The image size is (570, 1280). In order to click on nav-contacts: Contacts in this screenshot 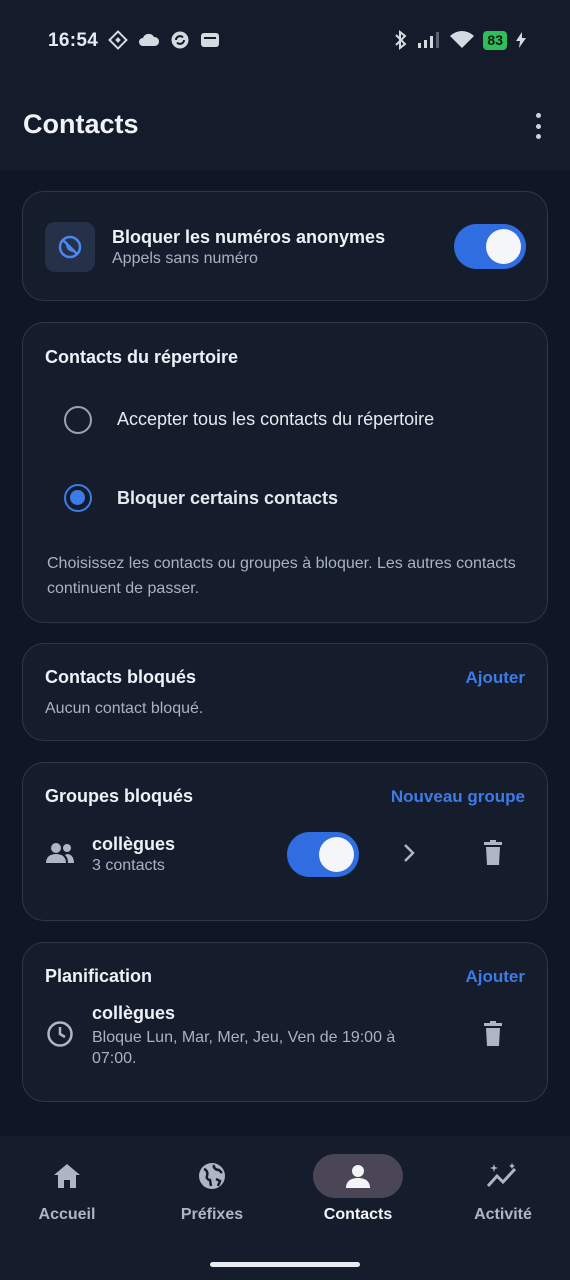, I will do `click(358, 1189)`.